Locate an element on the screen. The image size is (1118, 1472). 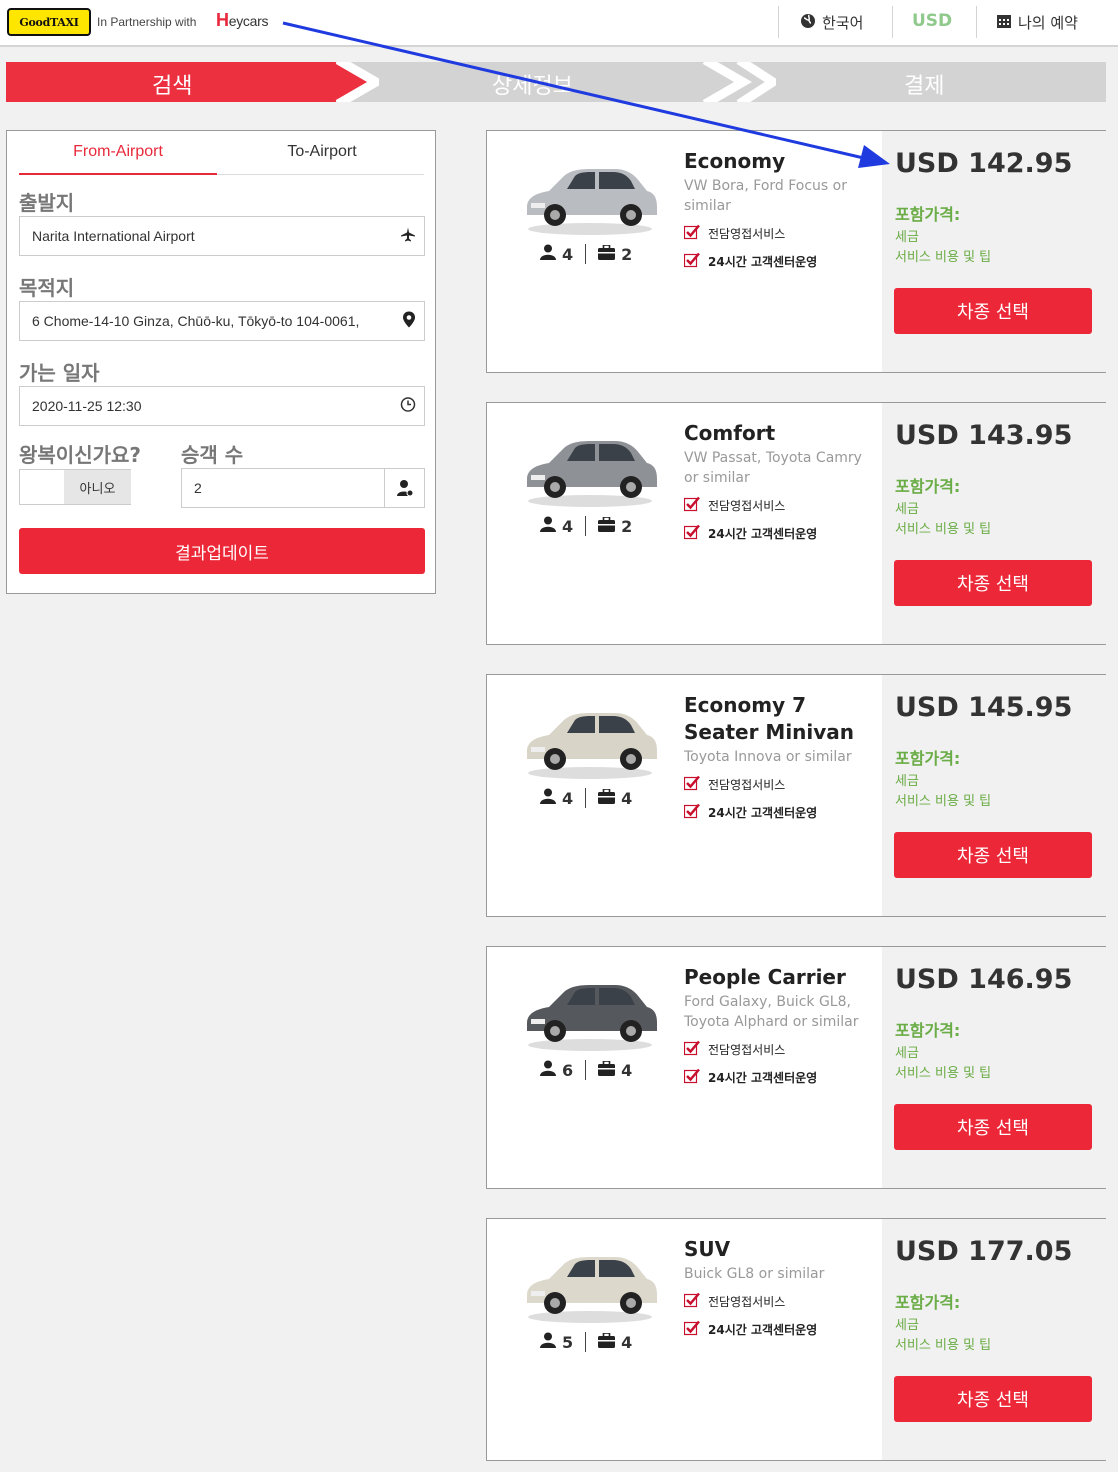
clock-icon is located at coordinates (408, 406).